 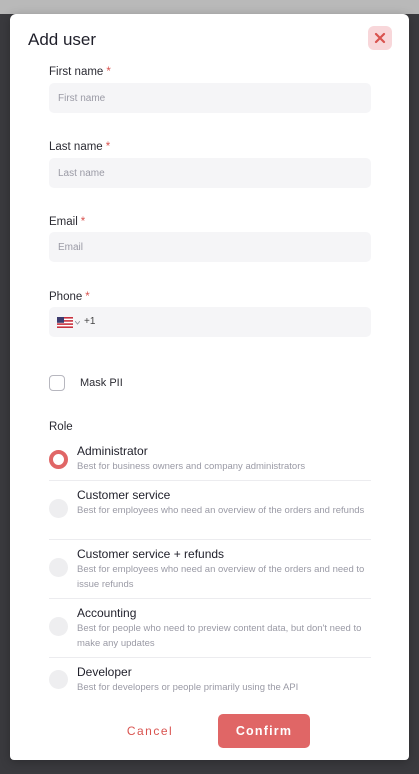 I want to click on phone-label: Phone *, so click(x=69, y=297).